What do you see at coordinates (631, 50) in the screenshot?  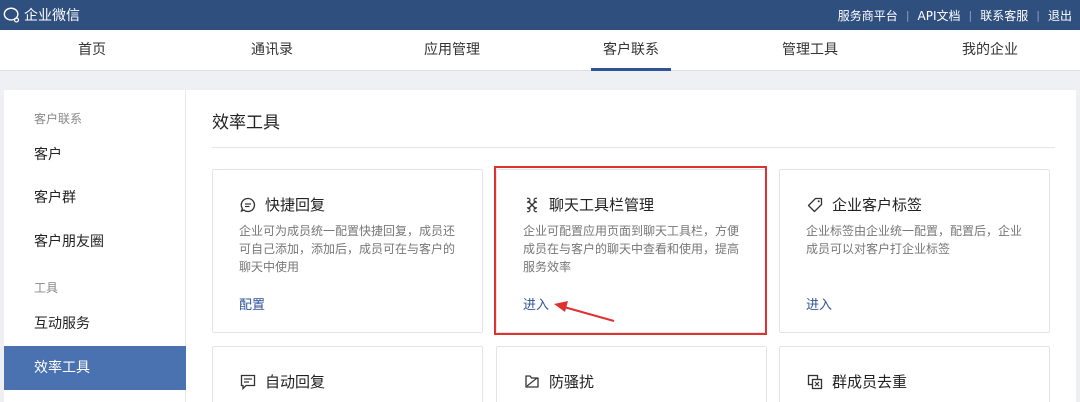 I see `nav-customer-contact: 客户联系` at bounding box center [631, 50].